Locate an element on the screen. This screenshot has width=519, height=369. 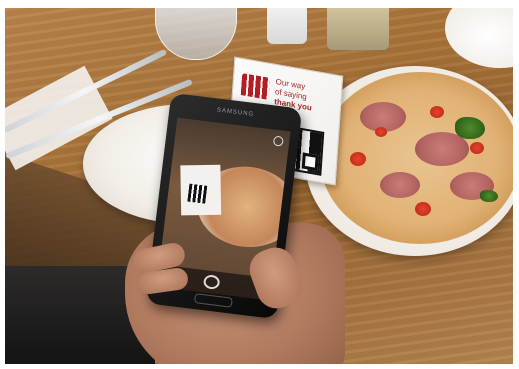
home-key is located at coordinates (213, 300).